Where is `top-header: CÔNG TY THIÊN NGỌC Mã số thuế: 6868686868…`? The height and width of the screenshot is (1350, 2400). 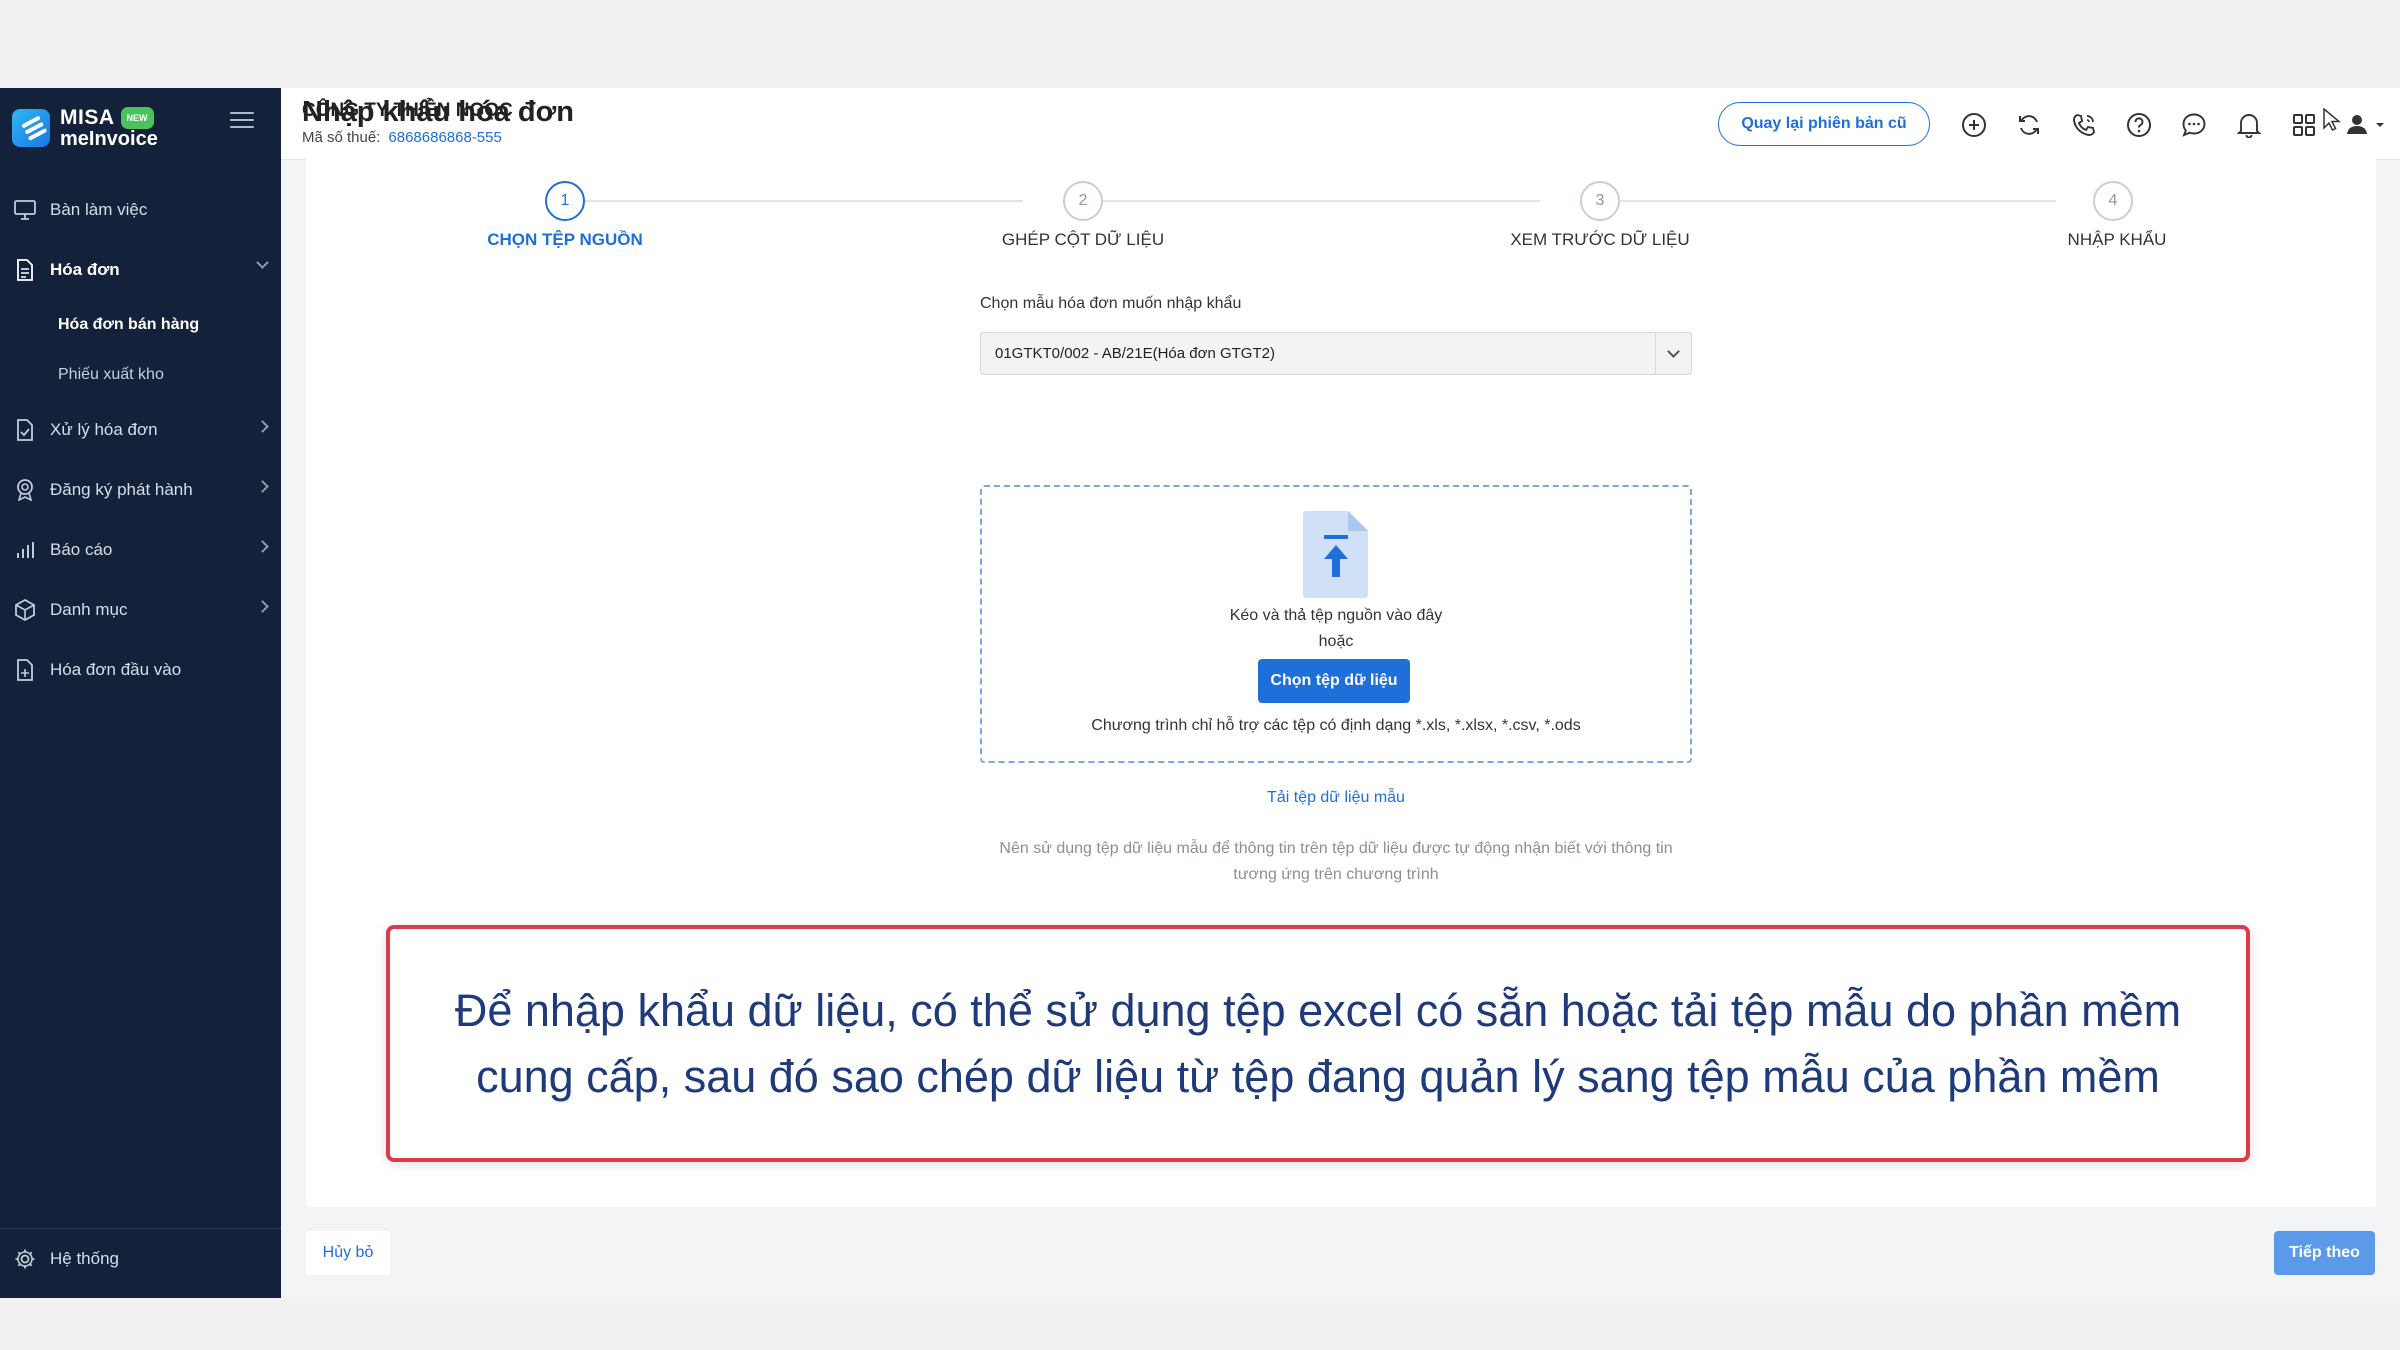 top-header: CÔNG TY THIÊN NGỌC Mã số thuế: 6868686868… is located at coordinates (1340, 124).